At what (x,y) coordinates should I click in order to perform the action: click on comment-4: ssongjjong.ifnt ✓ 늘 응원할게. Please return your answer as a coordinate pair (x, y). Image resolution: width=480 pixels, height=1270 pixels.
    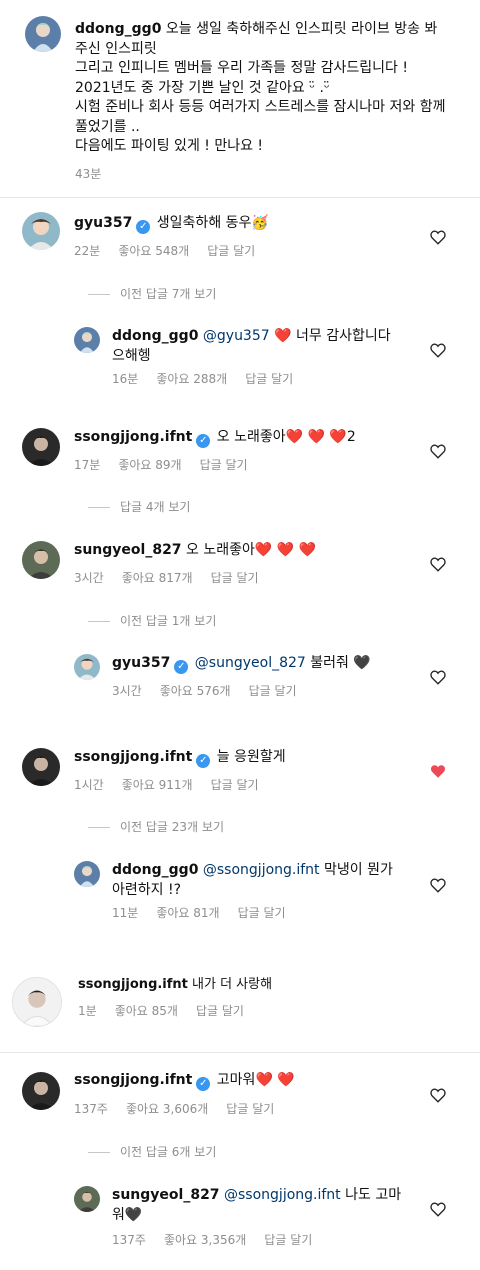
    Looking at the image, I should click on (180, 758).